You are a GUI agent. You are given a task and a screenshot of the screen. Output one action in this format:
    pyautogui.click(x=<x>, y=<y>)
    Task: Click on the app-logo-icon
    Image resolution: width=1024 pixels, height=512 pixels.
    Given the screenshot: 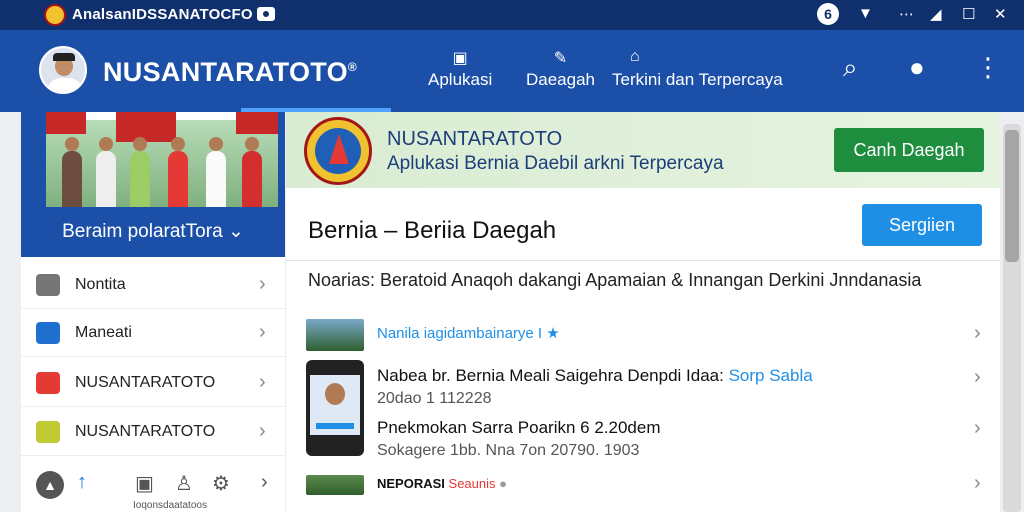 What is the action you would take?
    pyautogui.click(x=55, y=15)
    